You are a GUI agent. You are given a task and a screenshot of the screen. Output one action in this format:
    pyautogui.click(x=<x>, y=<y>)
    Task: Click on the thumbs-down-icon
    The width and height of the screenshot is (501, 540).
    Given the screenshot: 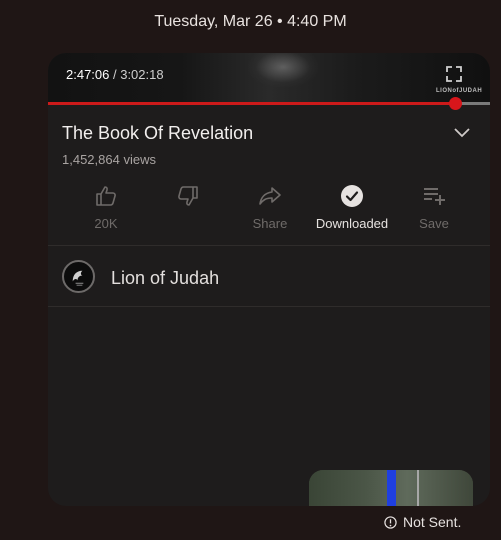 What is the action you would take?
    pyautogui.click(x=188, y=196)
    